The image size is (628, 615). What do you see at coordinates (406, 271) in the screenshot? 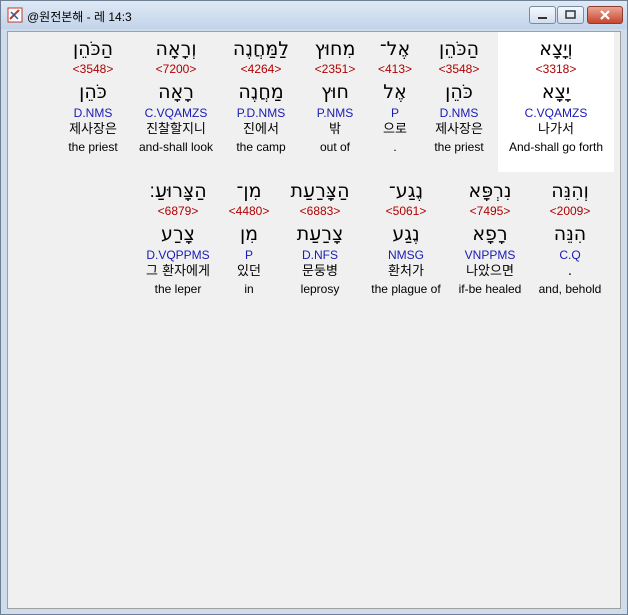
I see `korean-gloss: 환처가` at bounding box center [406, 271].